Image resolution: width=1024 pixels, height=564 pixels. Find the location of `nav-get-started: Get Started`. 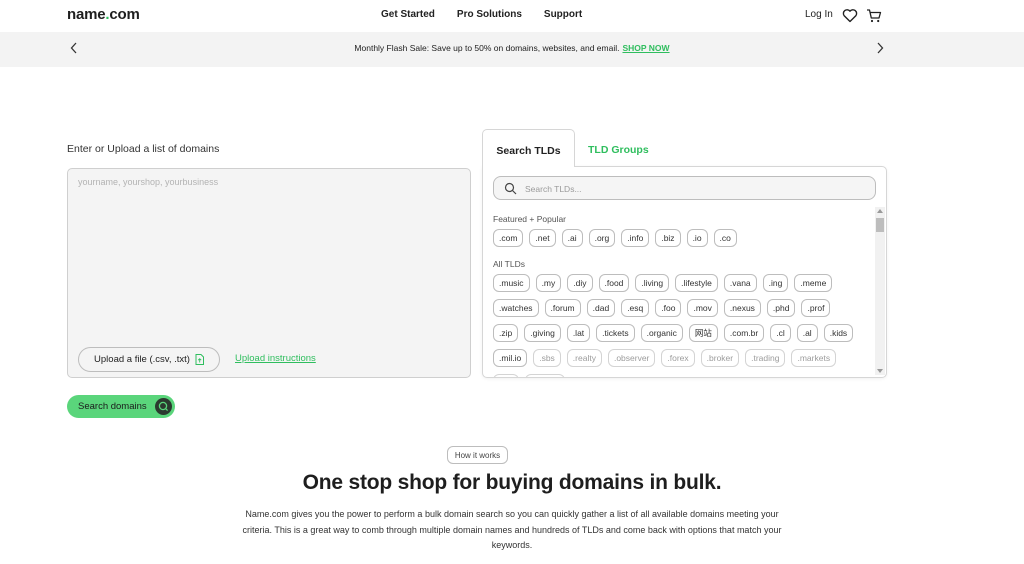

nav-get-started: Get Started is located at coordinates (408, 14).